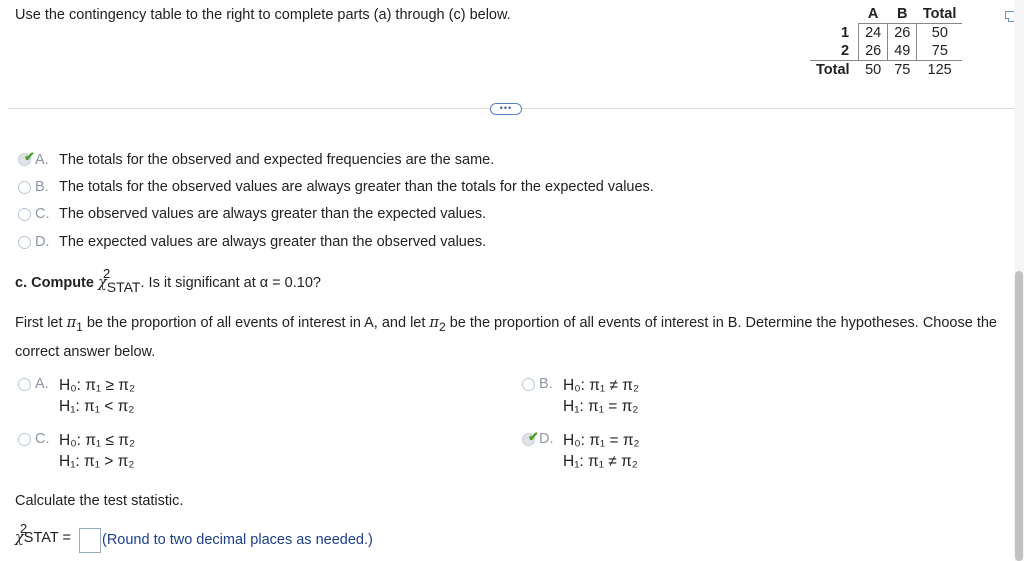 This screenshot has width=1024, height=561. Describe the element at coordinates (902, 14) in the screenshot. I see `col-header-b: B` at that location.